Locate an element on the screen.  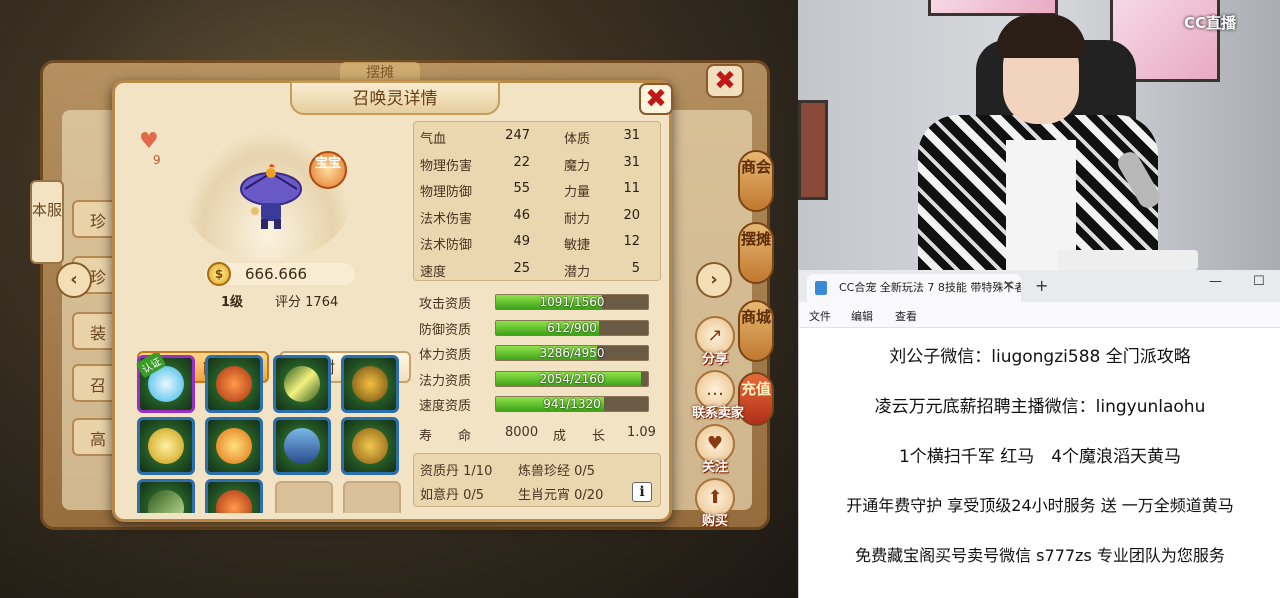
consumables-table: i 资质丹 1/10 炼兽珍经 0/5 如意丹 0/5 生肖元宵 0/20 is located at coordinates (537, 480).